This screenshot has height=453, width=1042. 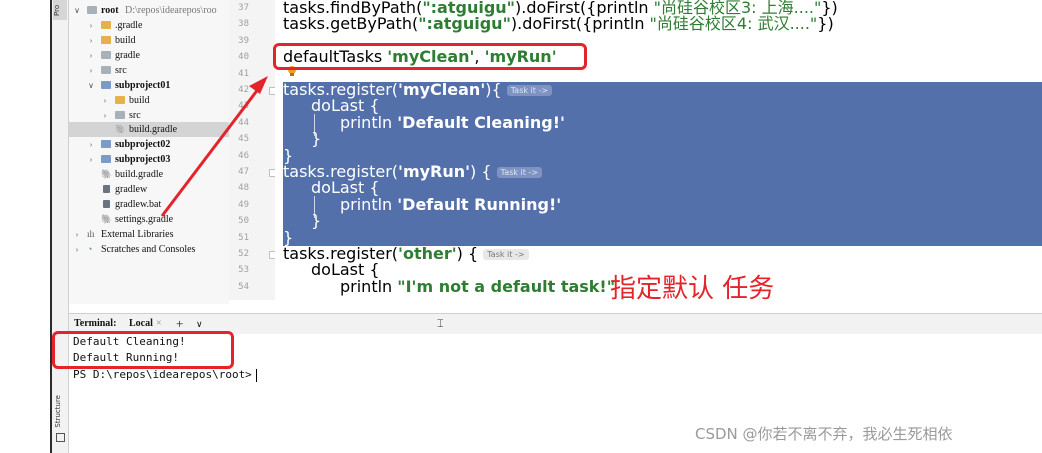 I want to click on annotation-label: 指定默认 任务, so click(x=692, y=289).